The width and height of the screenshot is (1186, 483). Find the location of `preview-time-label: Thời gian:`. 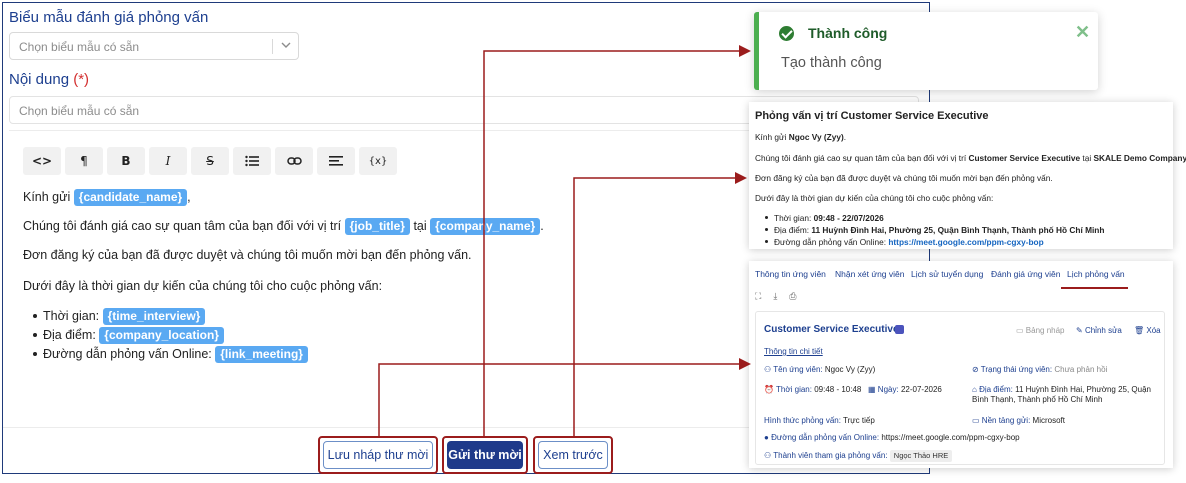

preview-time-label: Thời gian: is located at coordinates (793, 218).